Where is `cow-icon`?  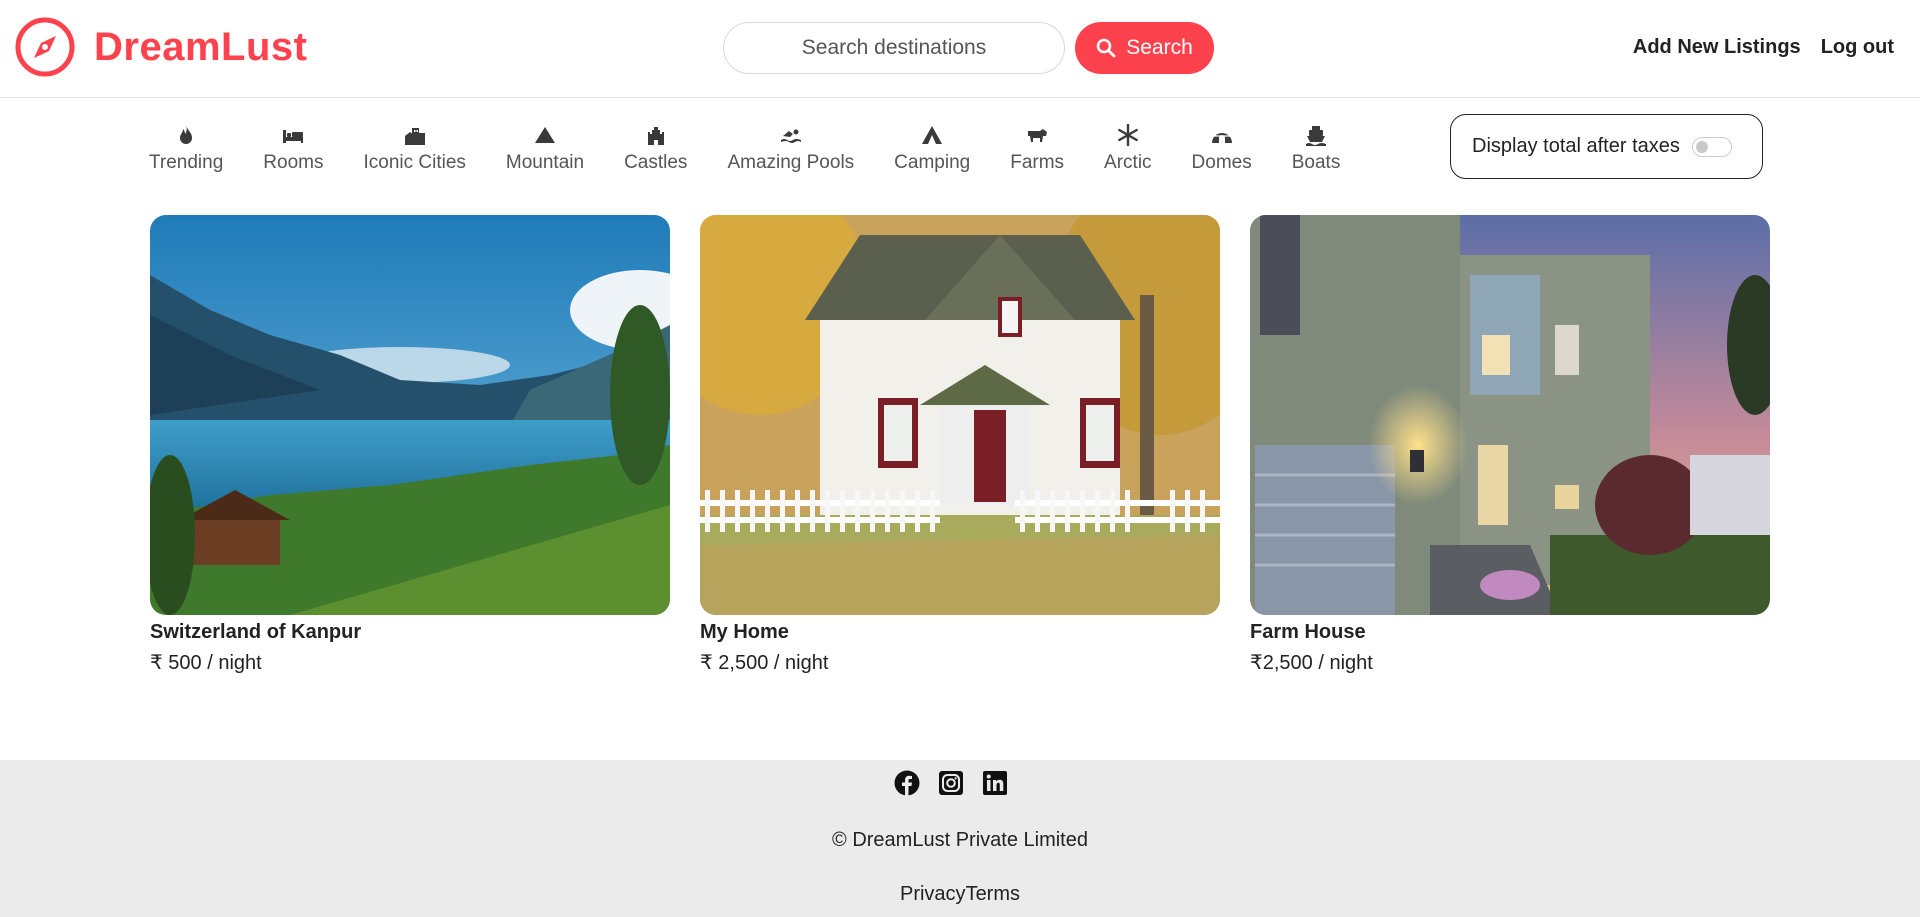 cow-icon is located at coordinates (1037, 132).